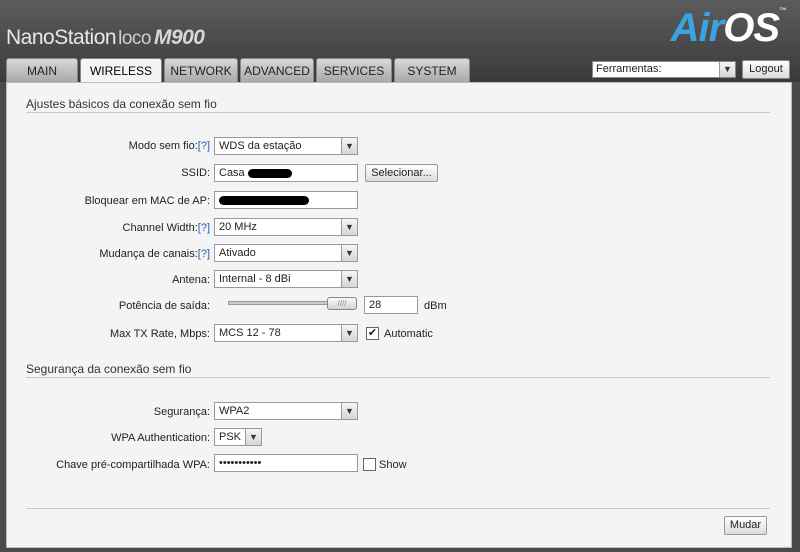  What do you see at coordinates (191, 280) in the screenshot?
I see `antenna-label: Antena:` at bounding box center [191, 280].